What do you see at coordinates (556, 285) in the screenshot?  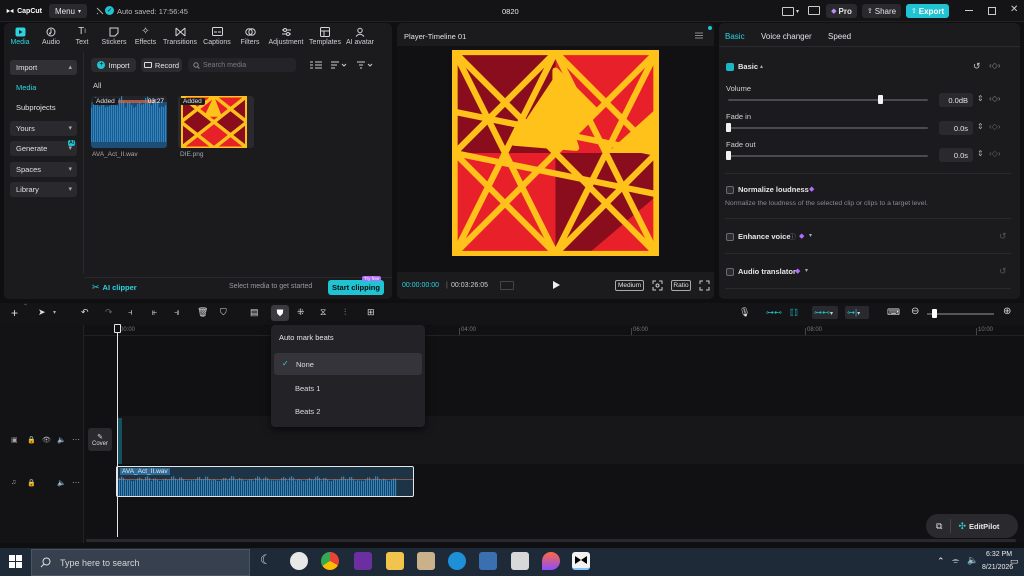 I see `play-icon` at bounding box center [556, 285].